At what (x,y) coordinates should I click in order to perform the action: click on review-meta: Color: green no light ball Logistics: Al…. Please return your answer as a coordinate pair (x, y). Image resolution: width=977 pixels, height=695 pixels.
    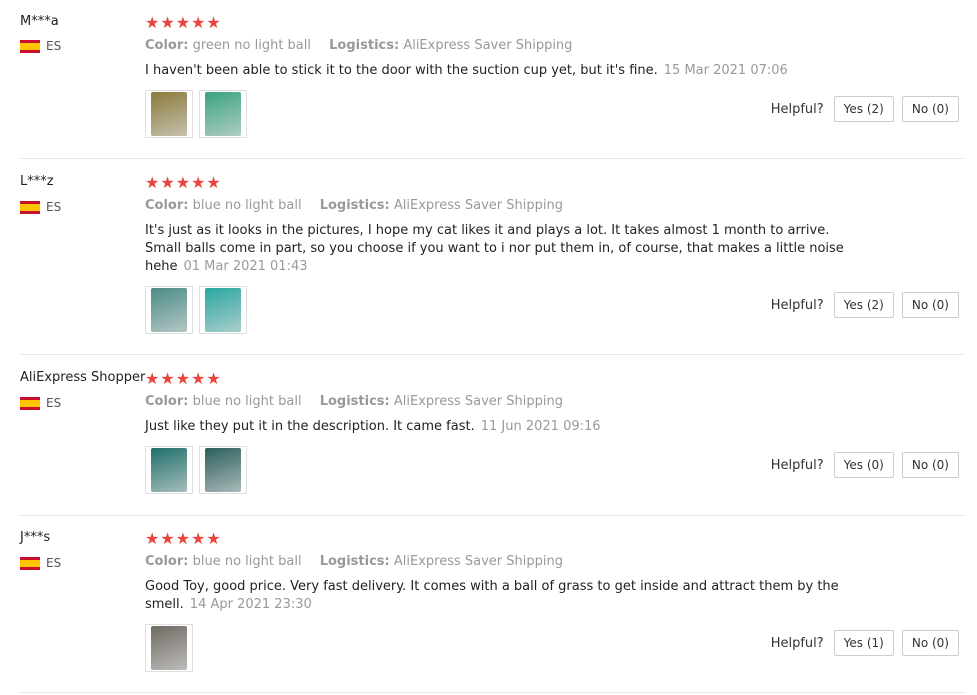
    Looking at the image, I should click on (358, 45).